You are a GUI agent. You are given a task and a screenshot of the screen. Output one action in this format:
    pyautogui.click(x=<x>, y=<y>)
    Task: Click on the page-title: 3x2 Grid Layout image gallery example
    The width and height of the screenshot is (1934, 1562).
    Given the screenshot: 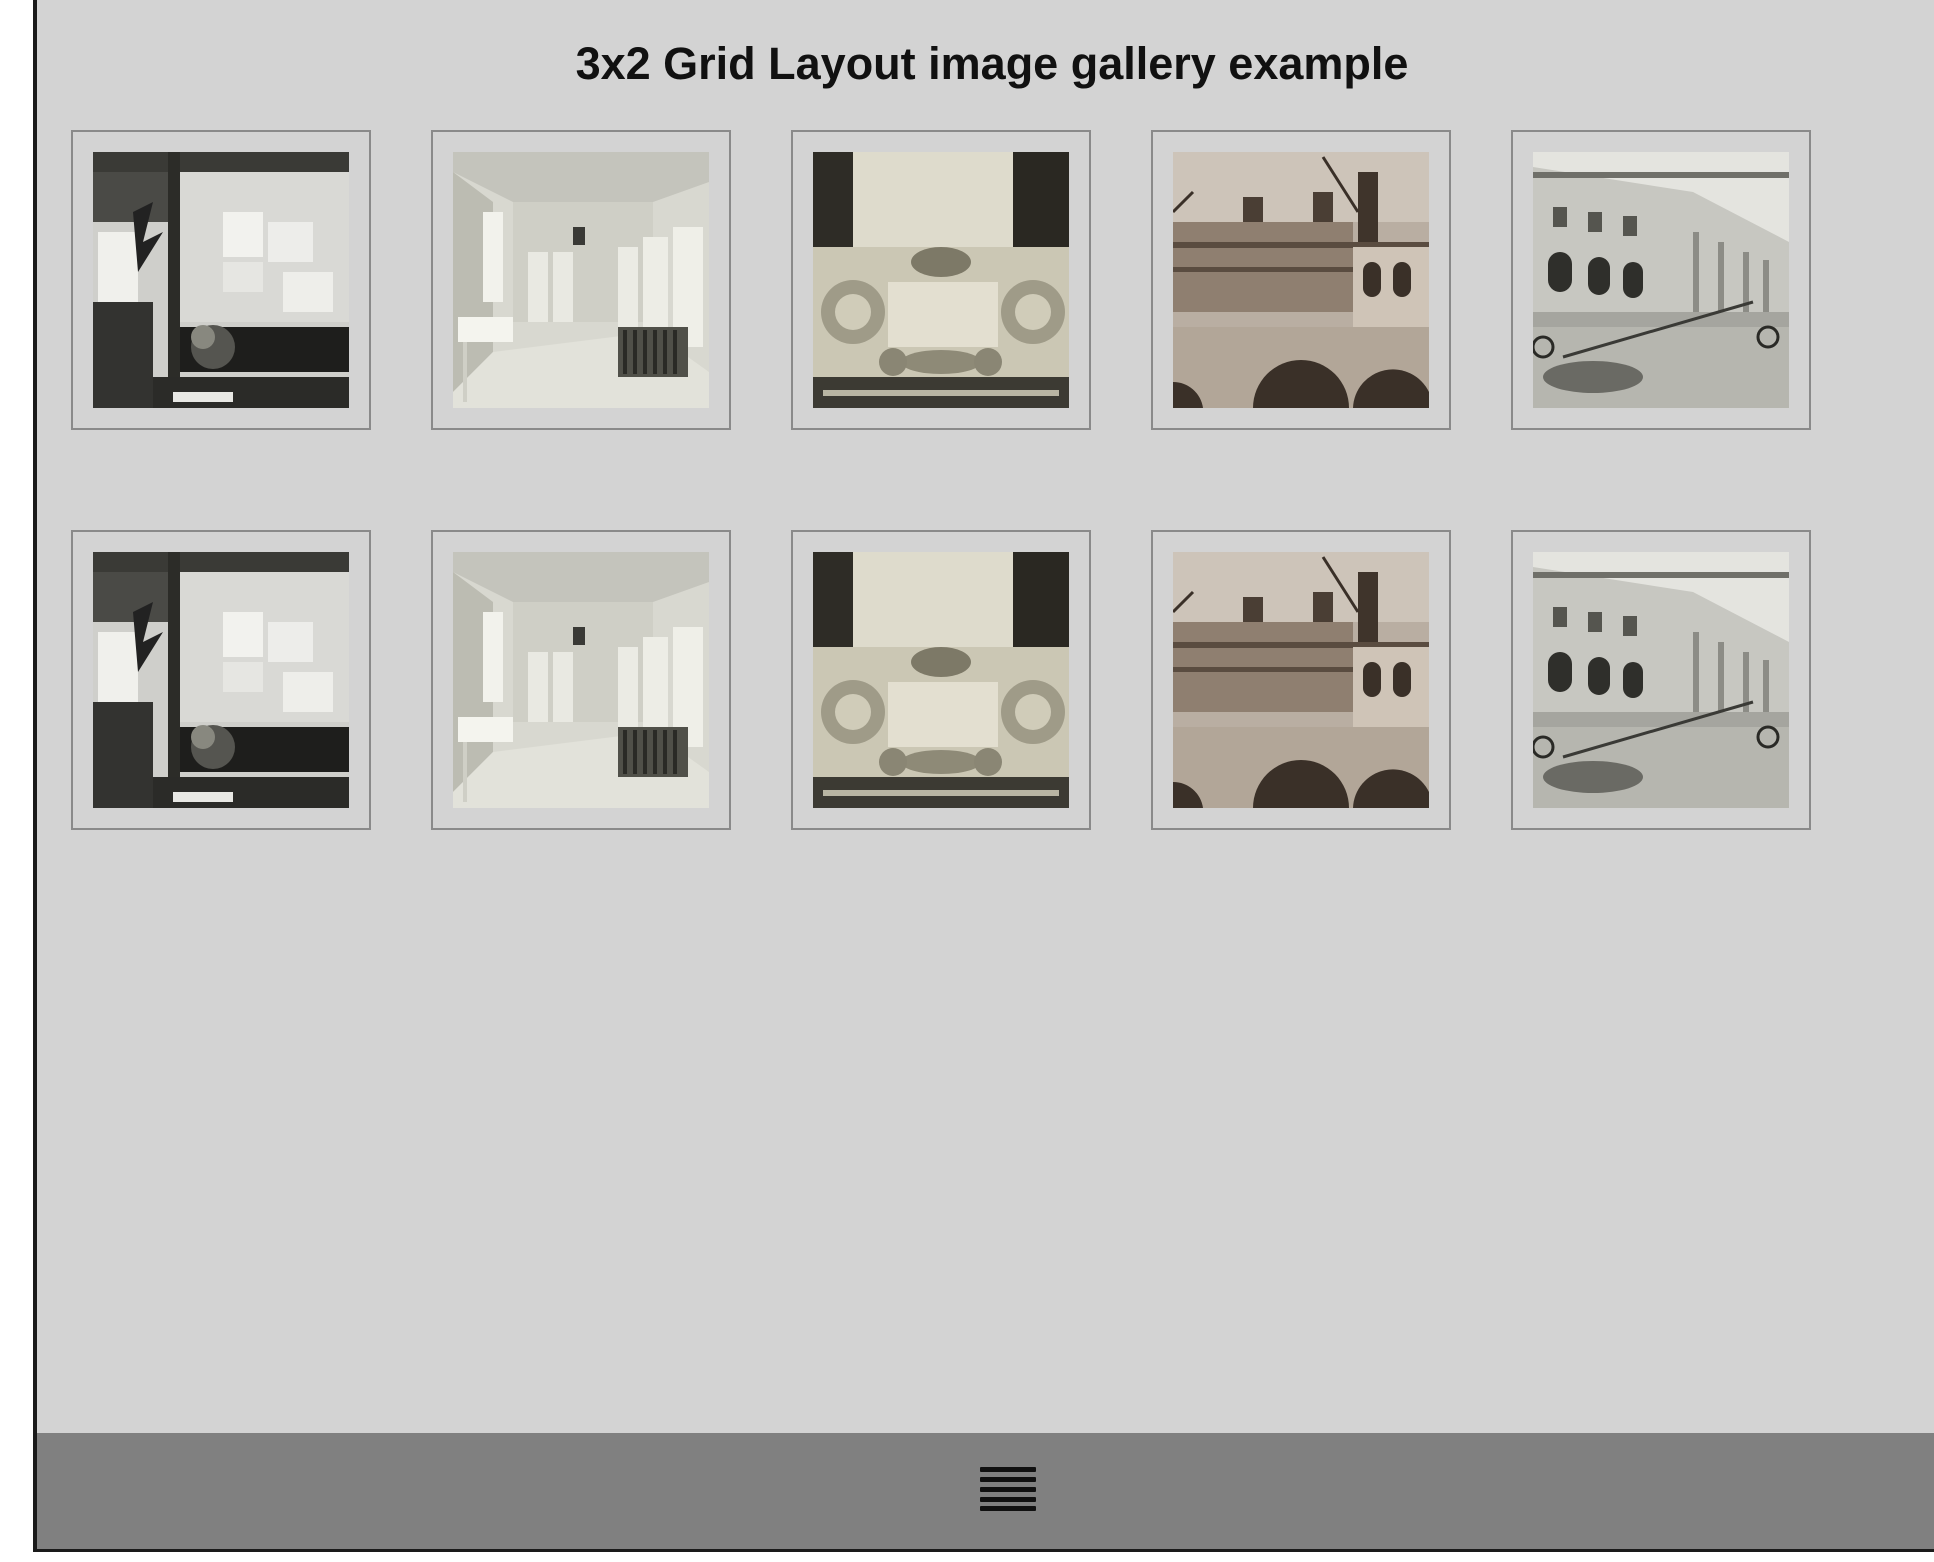 What is the action you would take?
    pyautogui.click(x=992, y=63)
    